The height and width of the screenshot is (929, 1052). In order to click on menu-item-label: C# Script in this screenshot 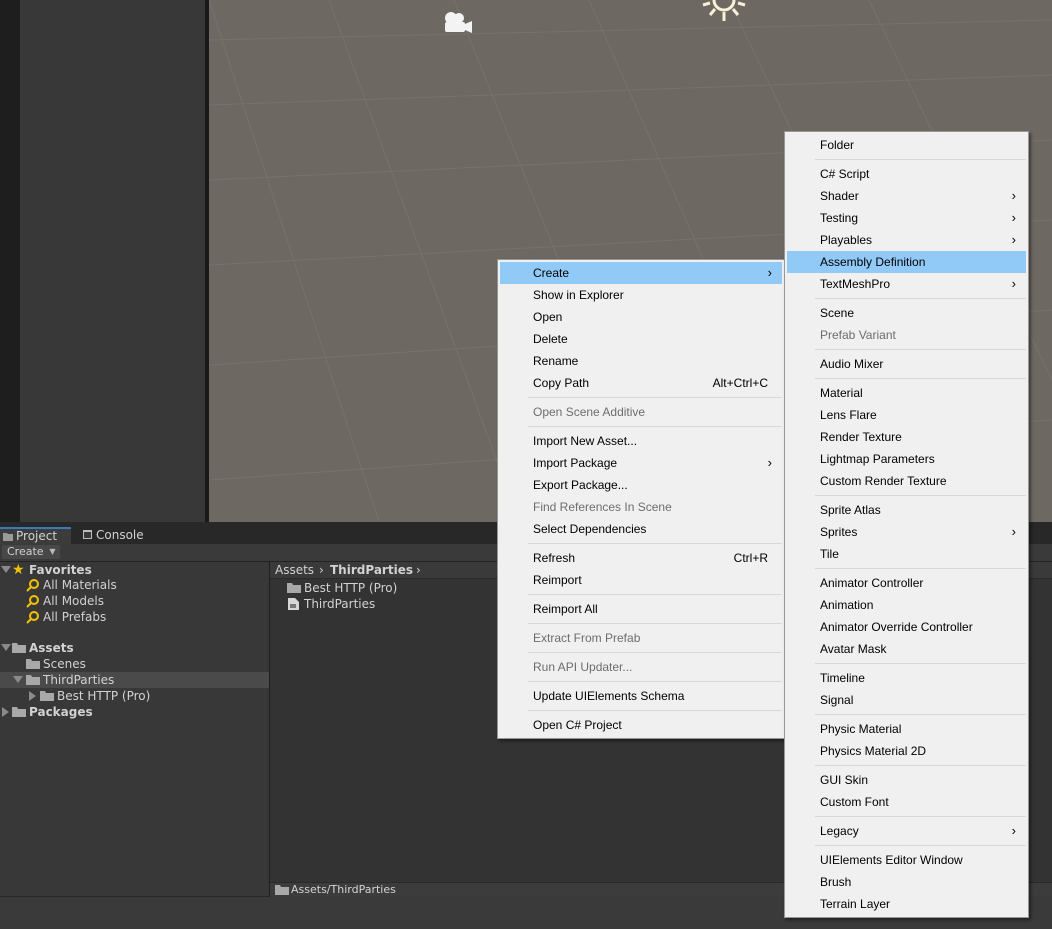, I will do `click(845, 174)`.